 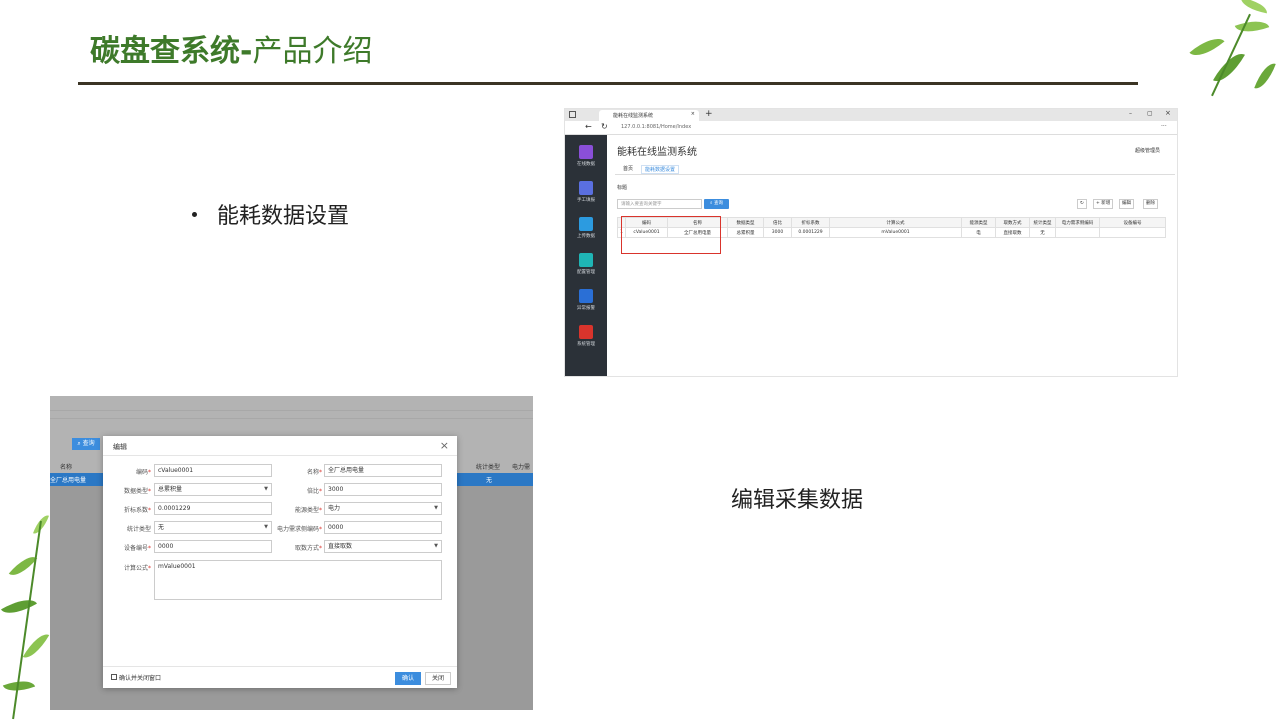 What do you see at coordinates (572, 114) in the screenshot?
I see `window-icon` at bounding box center [572, 114].